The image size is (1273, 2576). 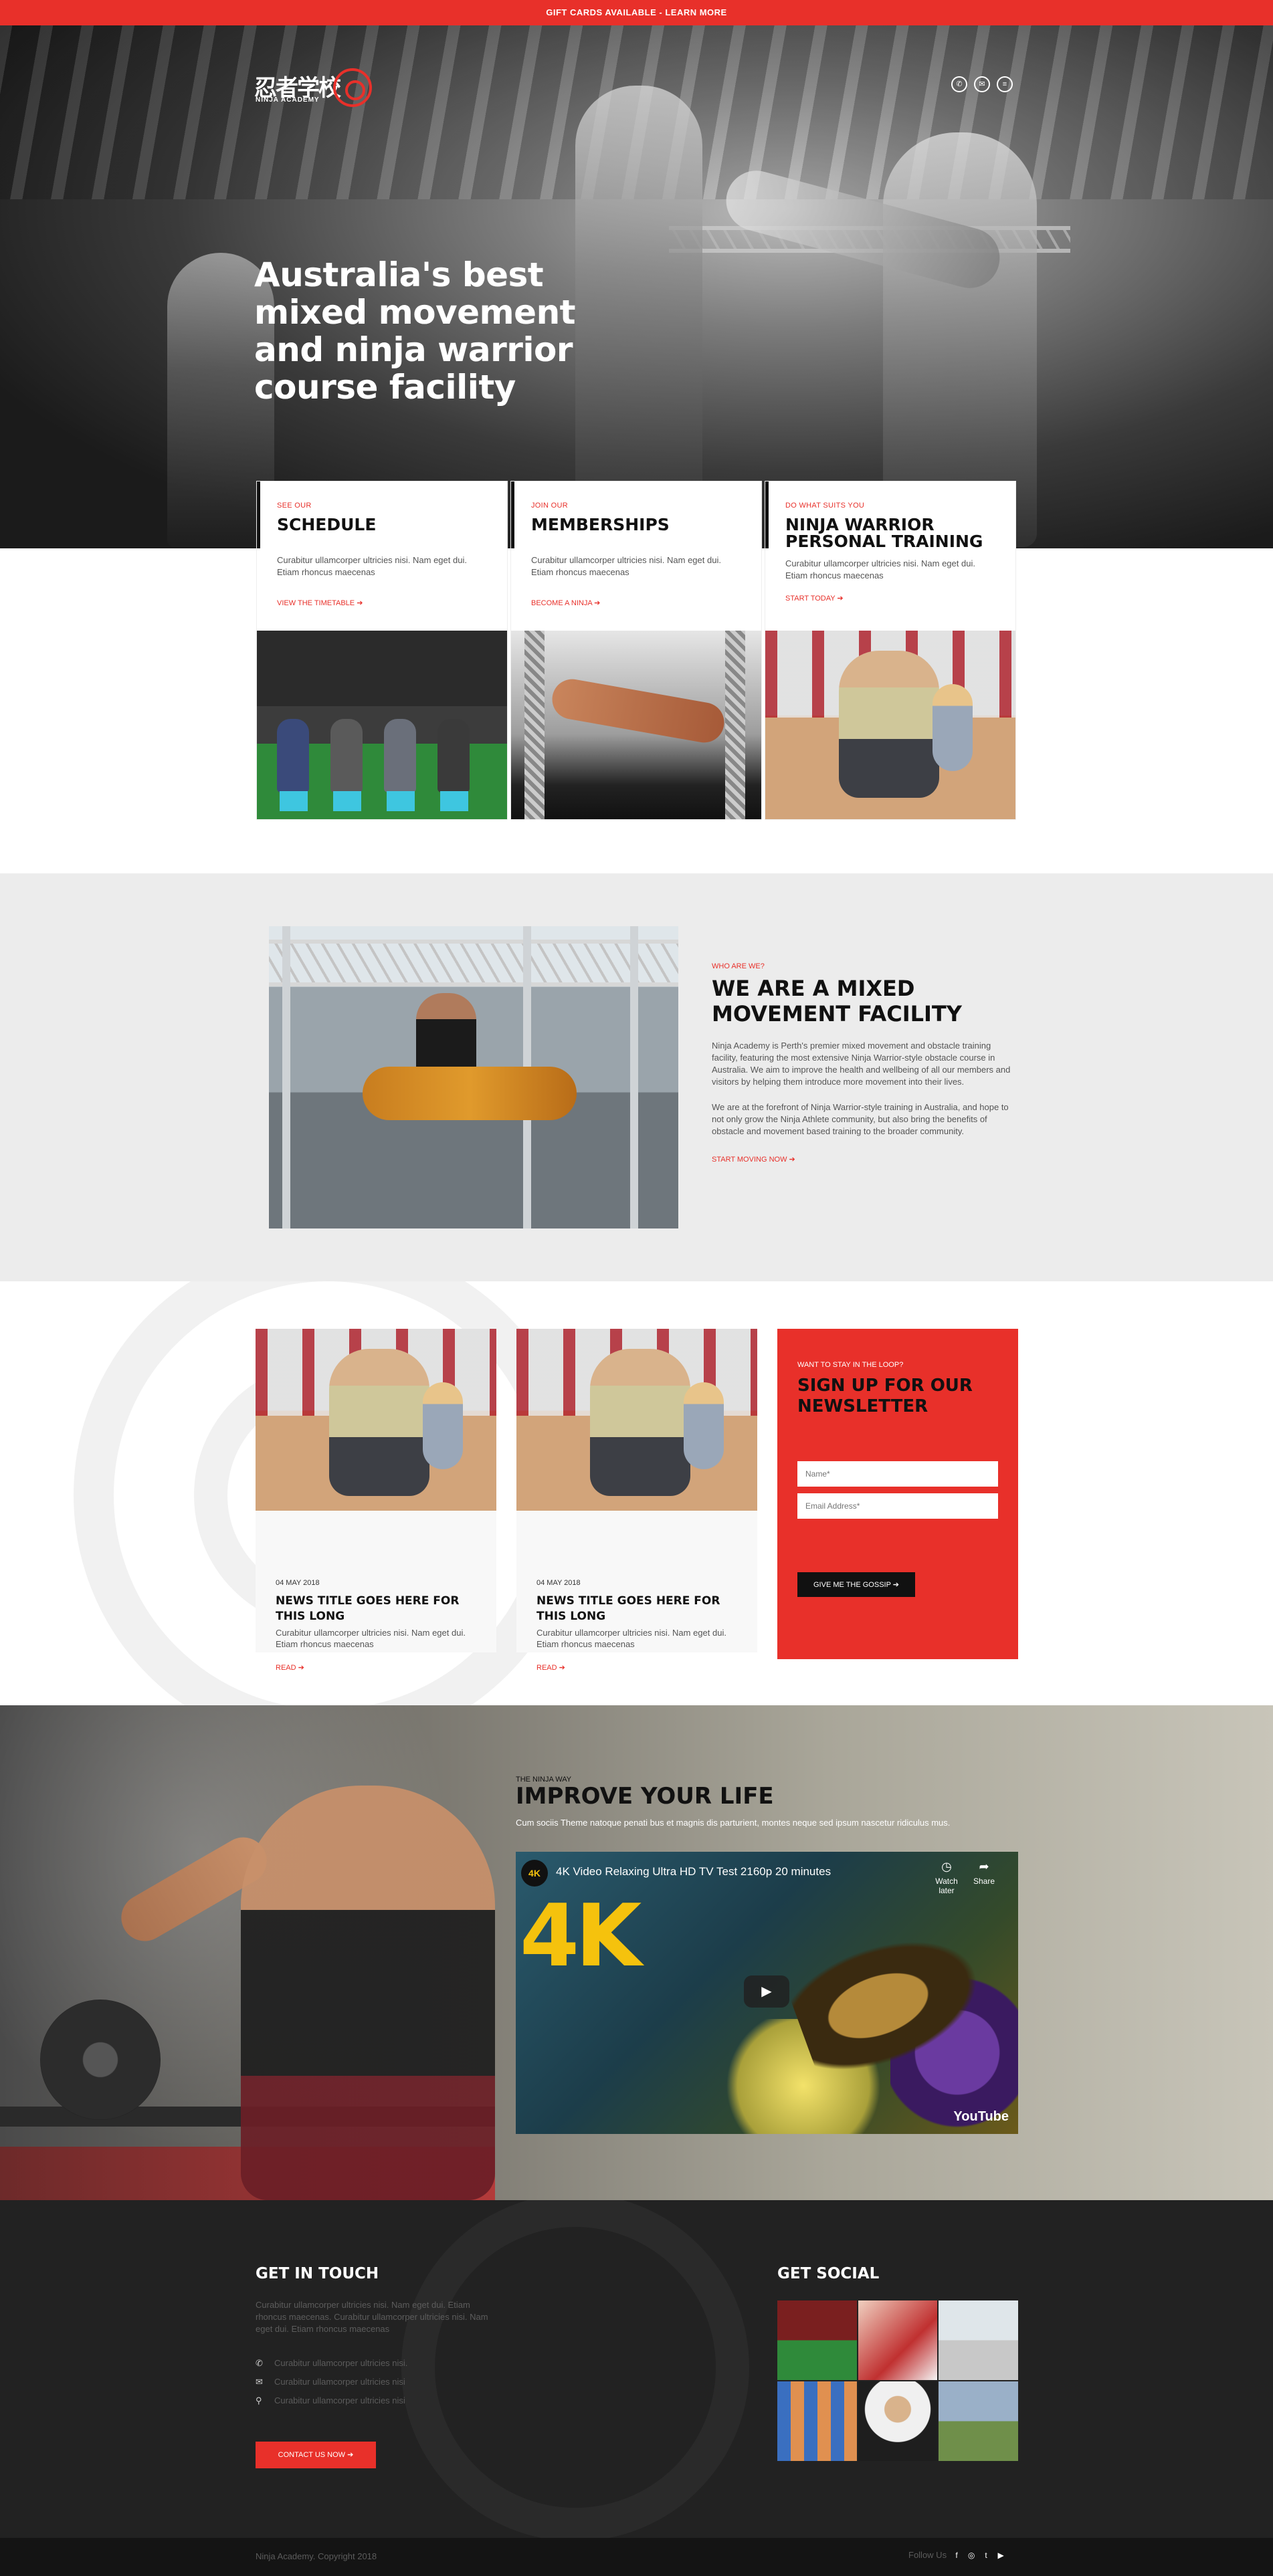 What do you see at coordinates (320, 603) in the screenshot?
I see `view-timetable-link: VIEW THE TIMETABLE ➔` at bounding box center [320, 603].